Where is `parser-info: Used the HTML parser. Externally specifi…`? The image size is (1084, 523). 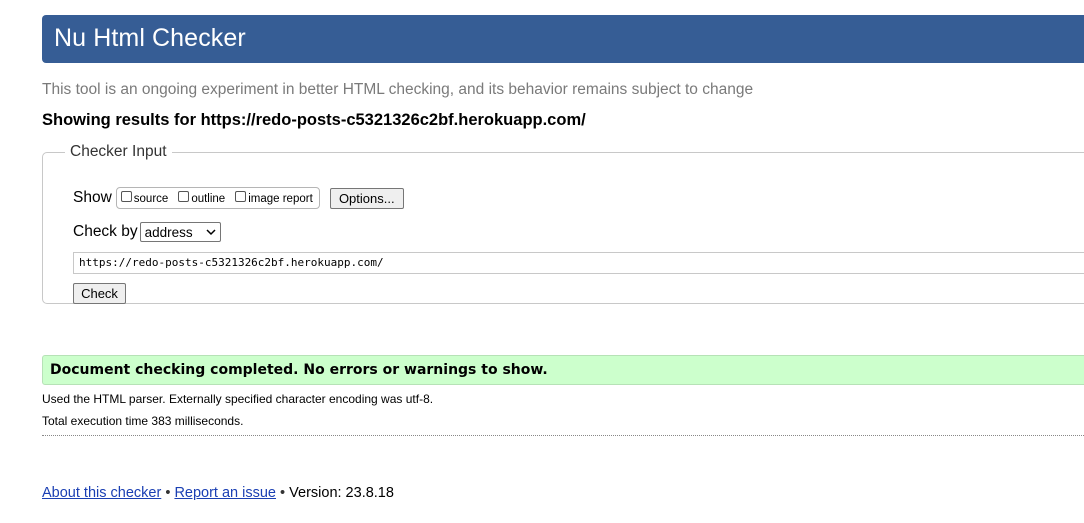 parser-info: Used the HTML parser. Externally specifi… is located at coordinates (238, 399).